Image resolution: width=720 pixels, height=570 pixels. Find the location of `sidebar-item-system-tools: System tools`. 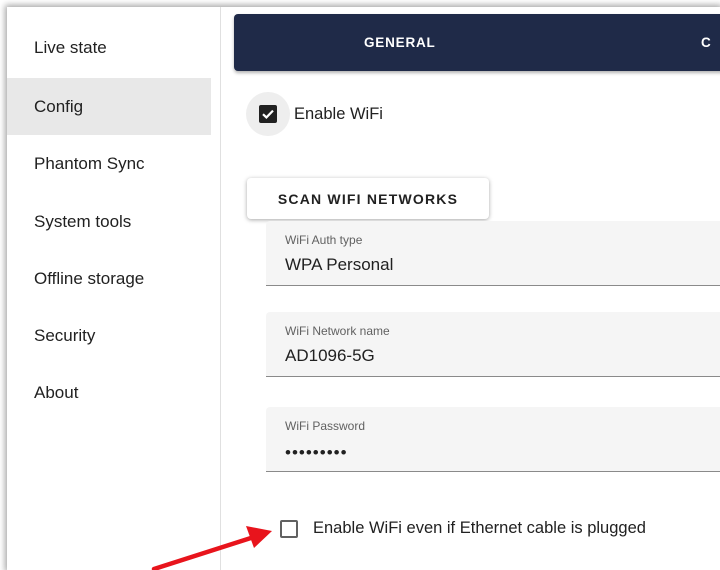

sidebar-item-system-tools: System tools is located at coordinates (109, 221).